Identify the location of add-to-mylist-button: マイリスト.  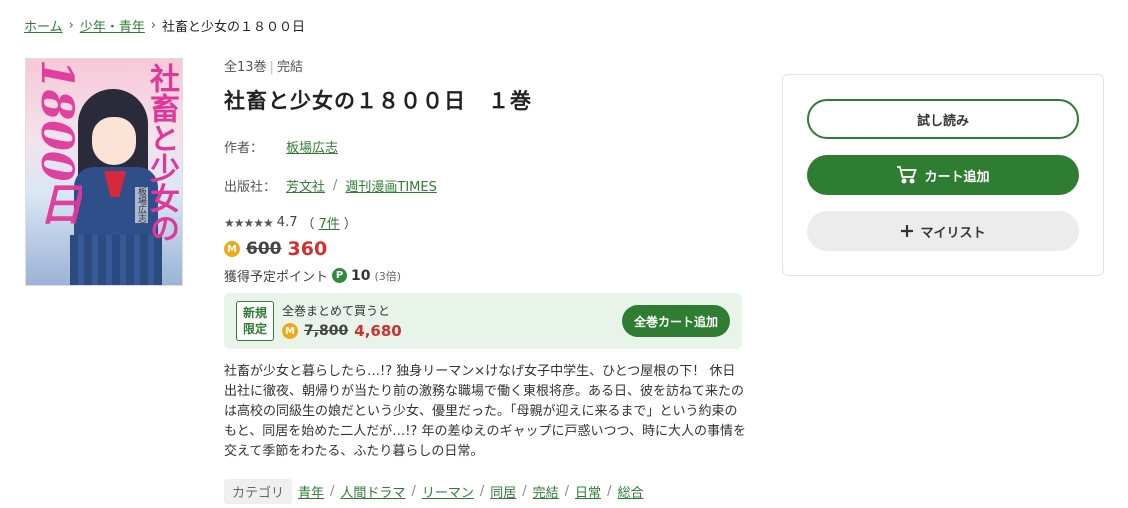
(943, 231).